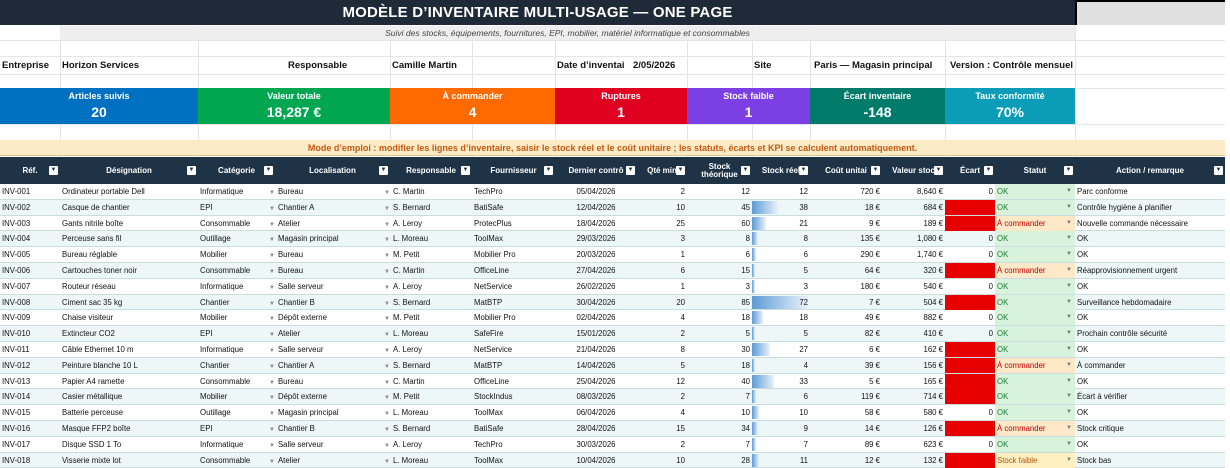 The width and height of the screenshot is (1230, 468). What do you see at coordinates (596, 365) in the screenshot?
I see `cell-date: 14/04/2026` at bounding box center [596, 365].